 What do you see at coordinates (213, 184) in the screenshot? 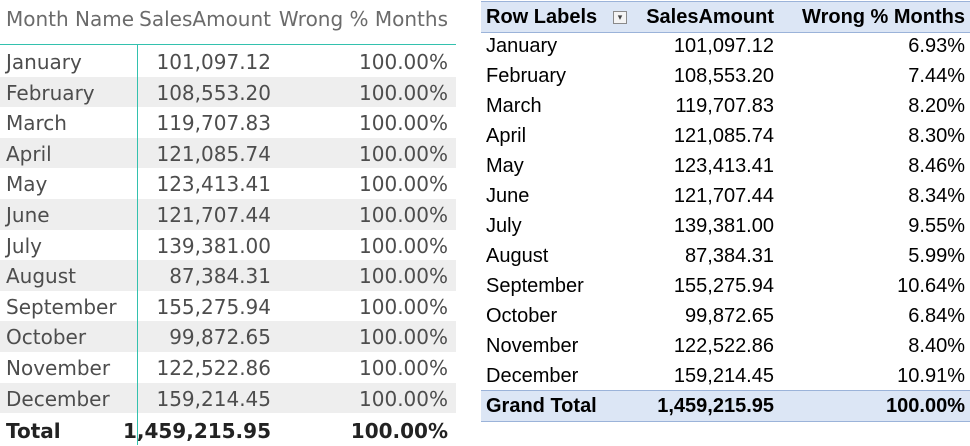
I see `sales-amount-cell: 123,413.41` at bounding box center [213, 184].